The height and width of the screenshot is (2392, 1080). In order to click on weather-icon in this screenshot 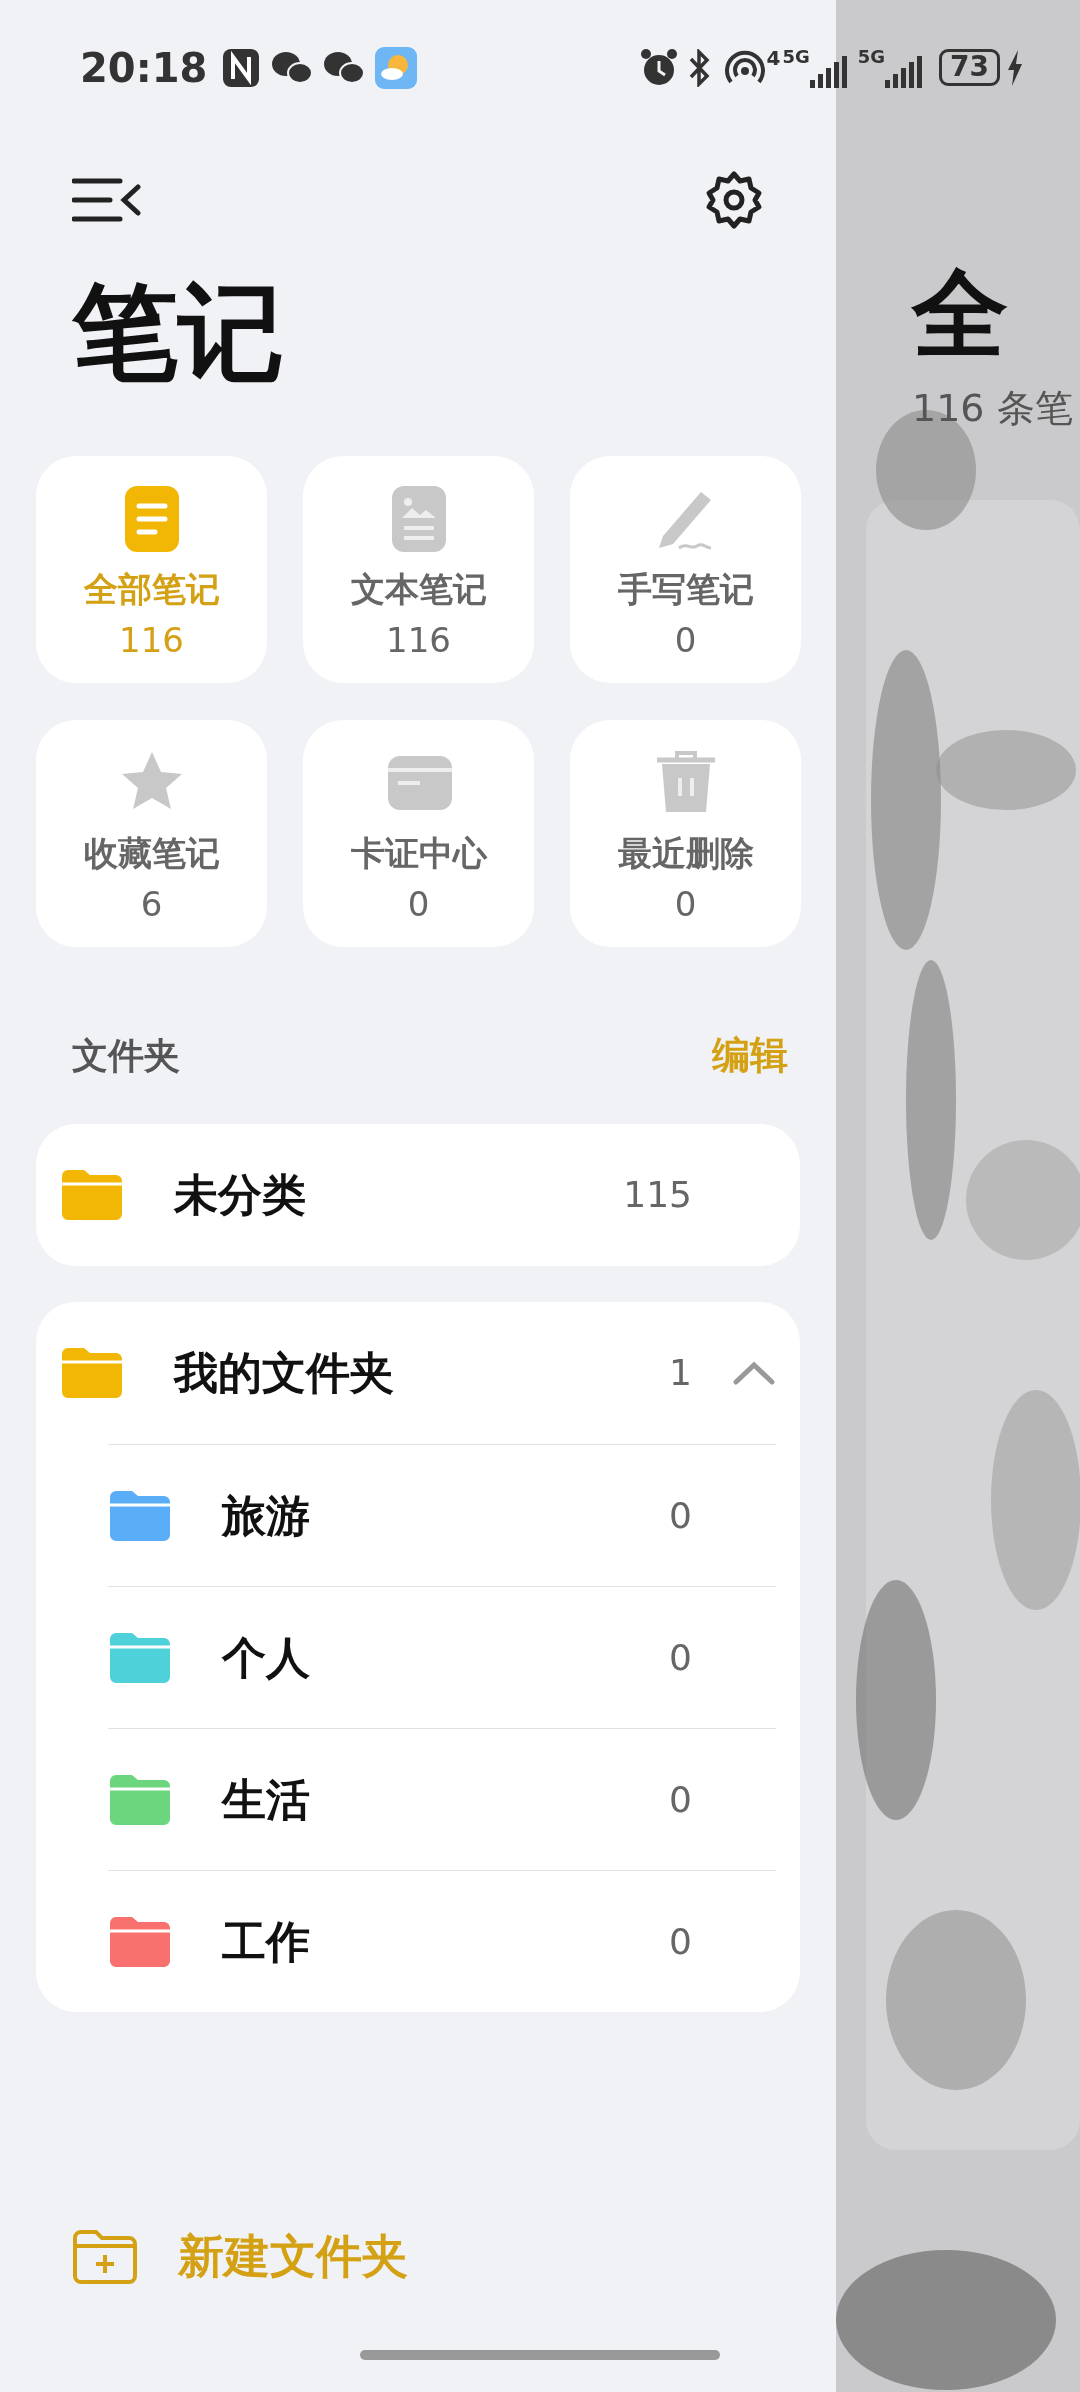, I will do `click(396, 67)`.